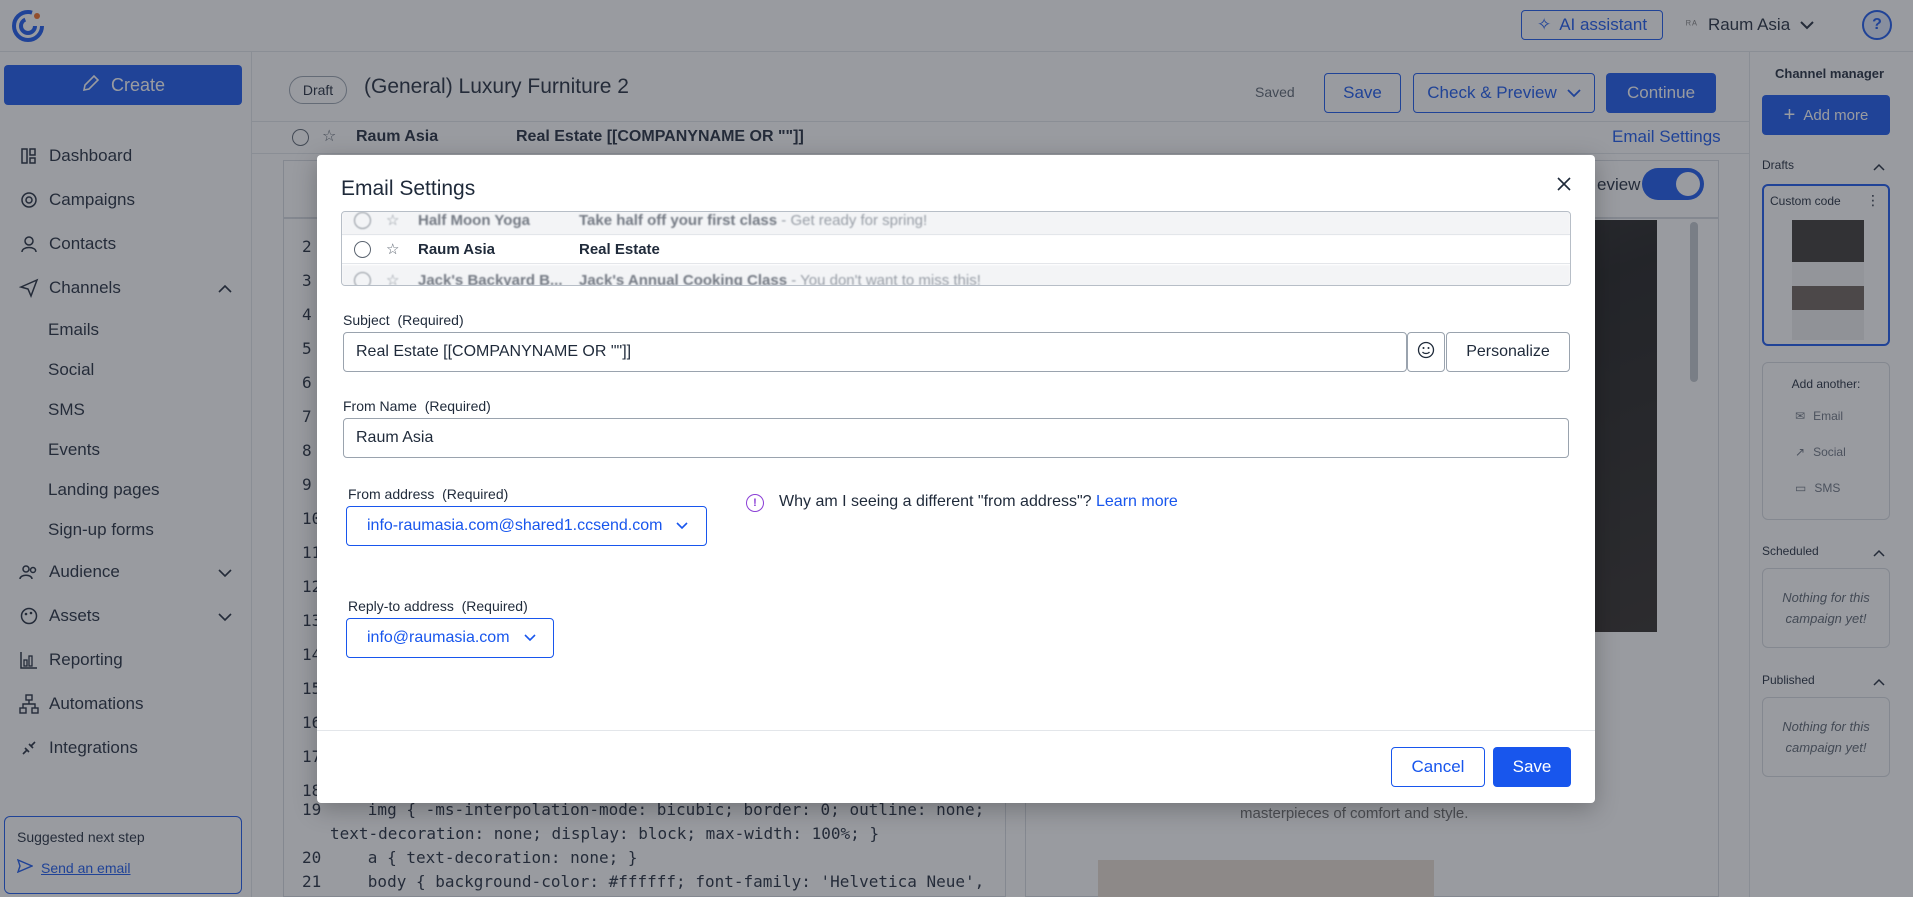 Image resolution: width=1913 pixels, height=897 pixels. What do you see at coordinates (1508, 352) in the screenshot?
I see `personalize-button: Personalize` at bounding box center [1508, 352].